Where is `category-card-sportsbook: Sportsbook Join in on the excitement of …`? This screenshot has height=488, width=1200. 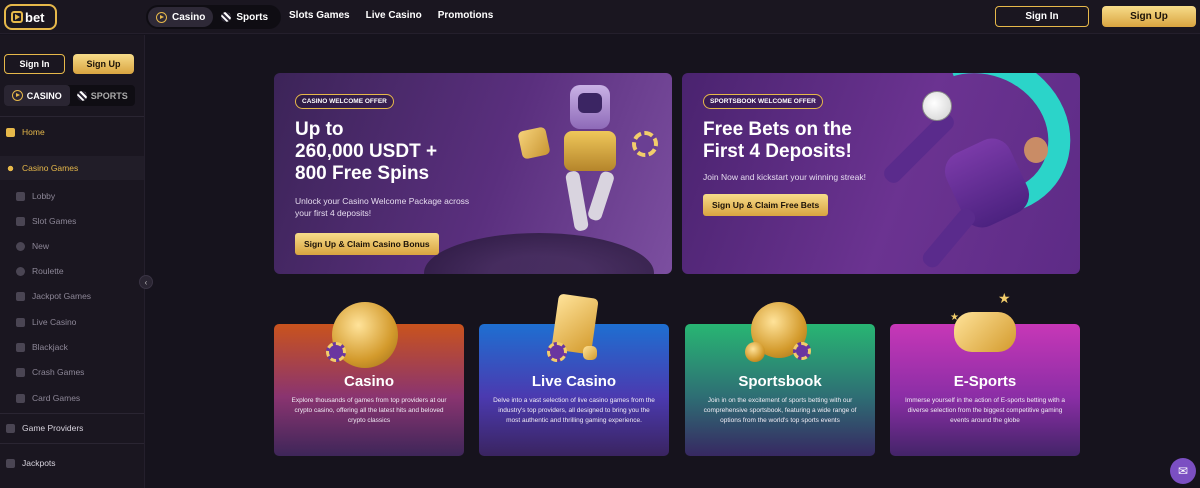
category-card-sportsbook: Sportsbook Join in on the excitement of … is located at coordinates (780, 379).